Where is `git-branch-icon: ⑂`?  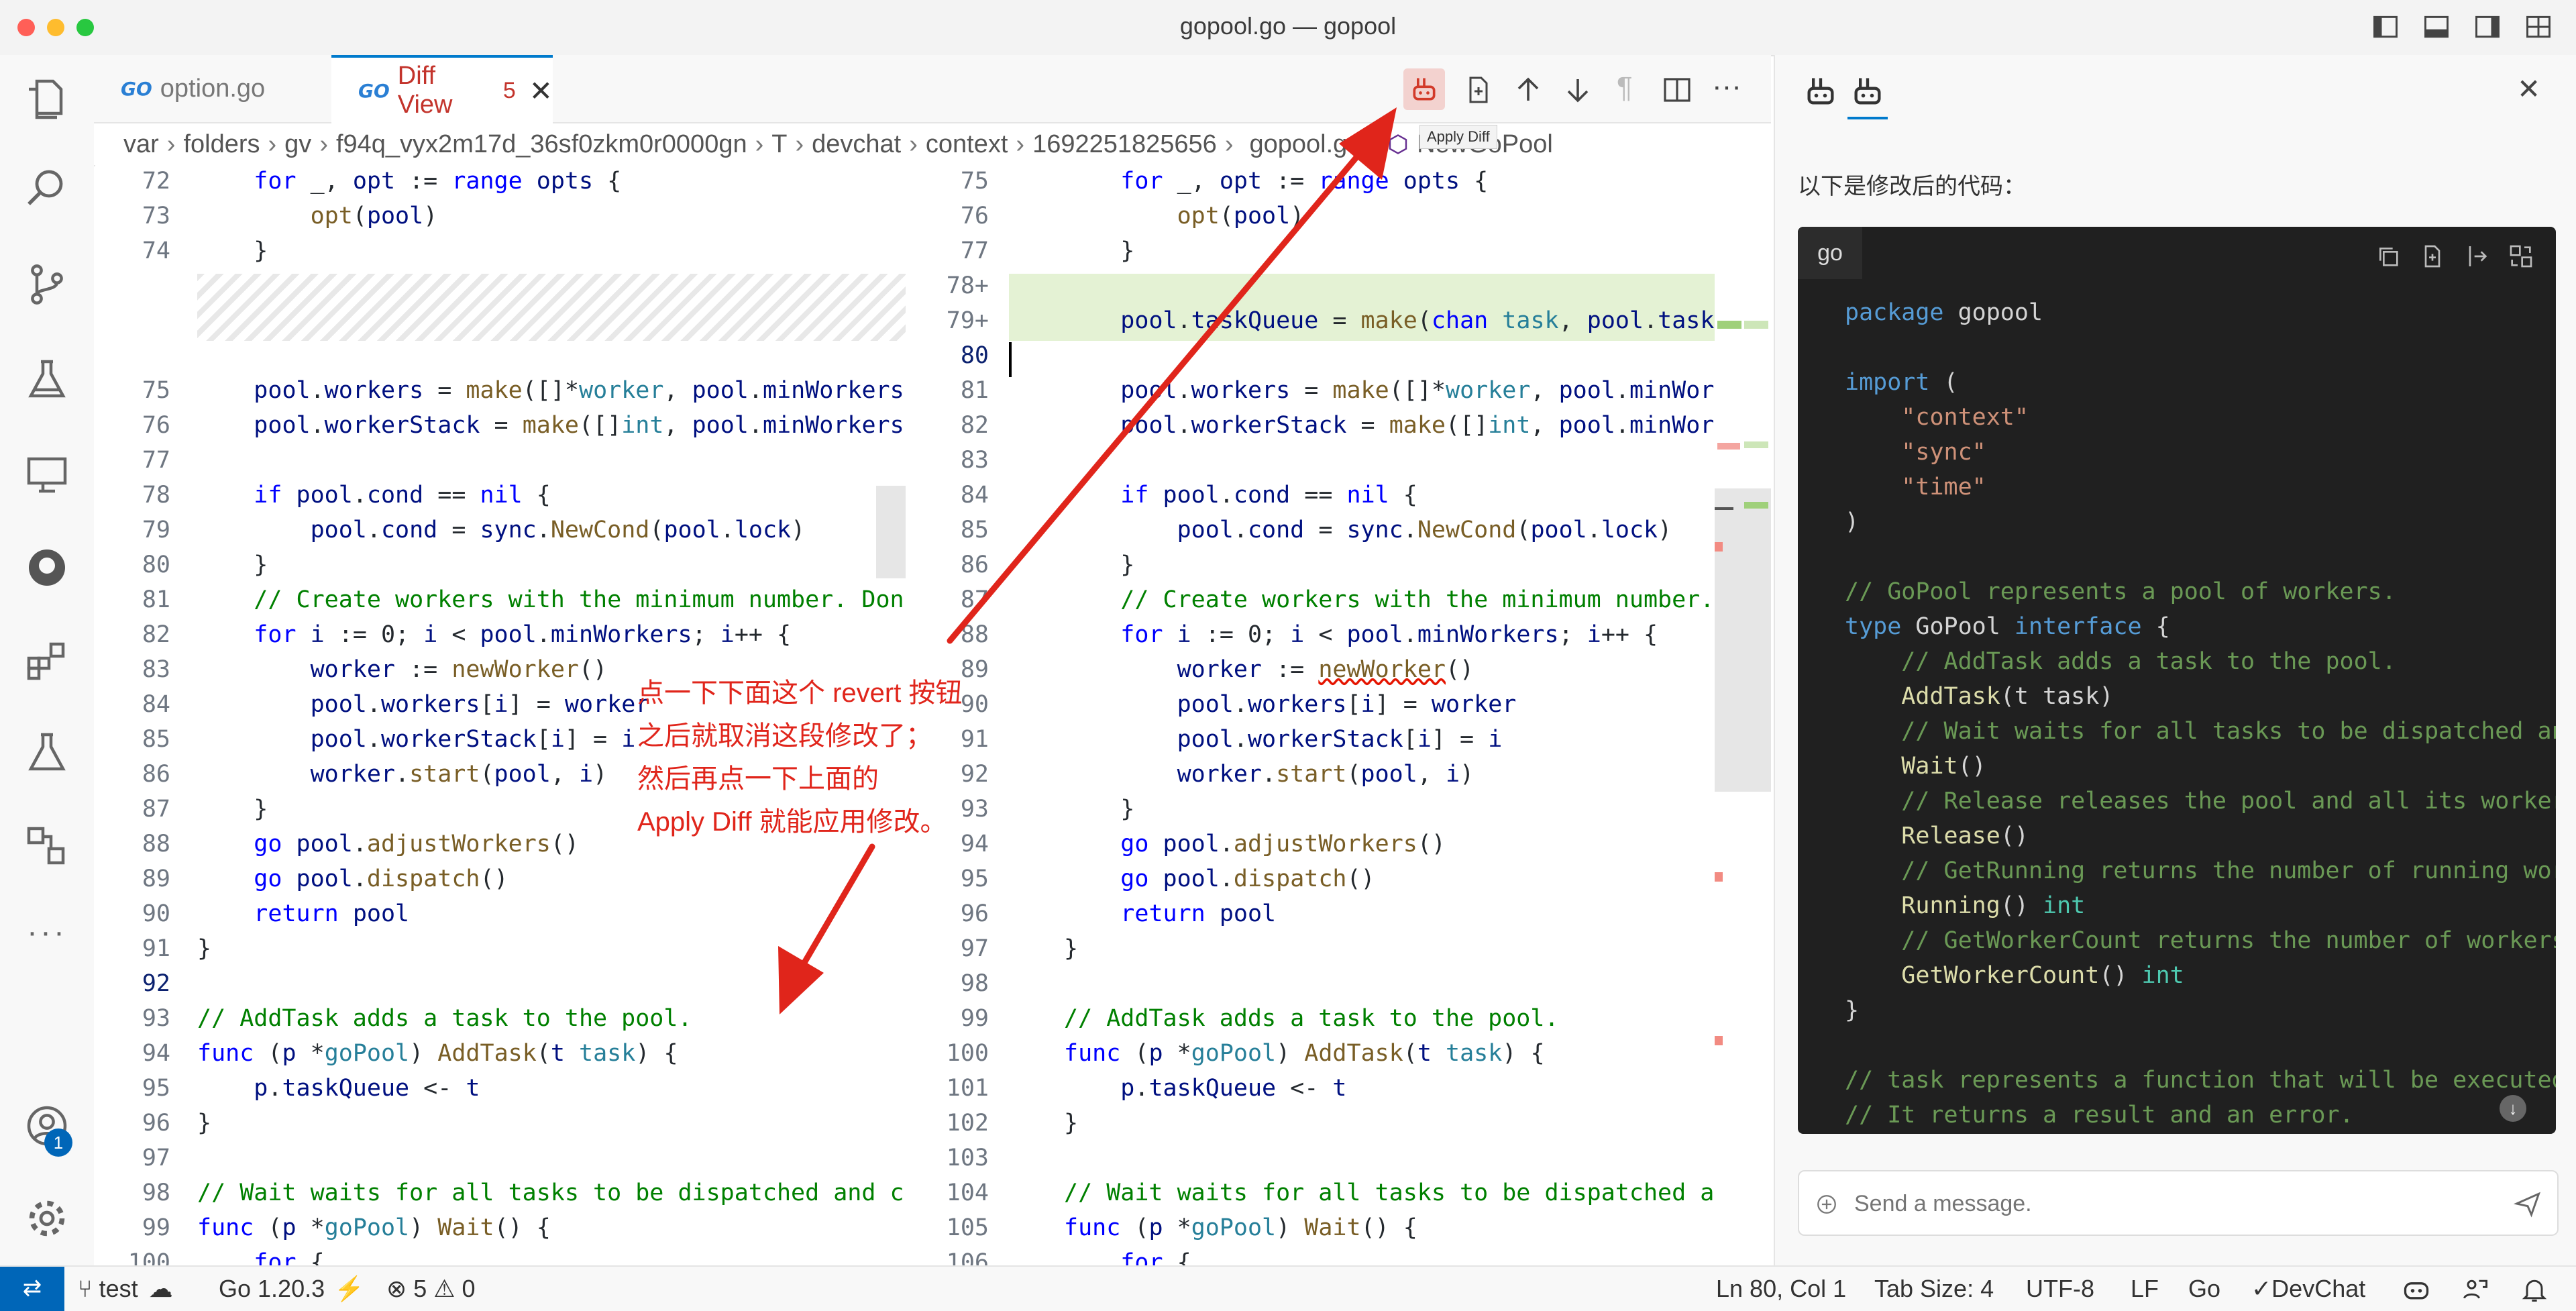 git-branch-icon: ⑂ is located at coordinates (85, 1289).